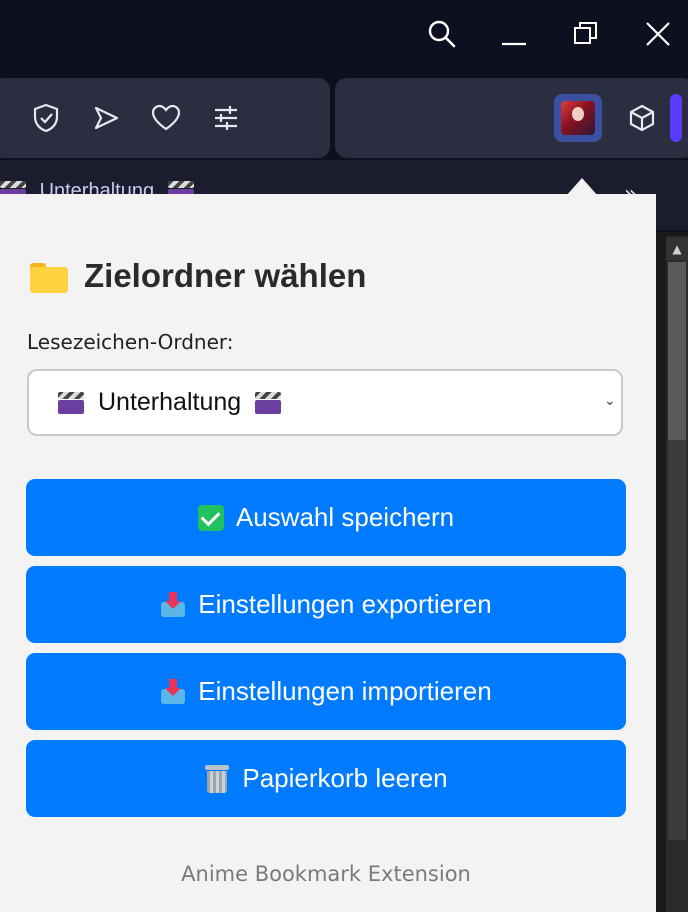 The width and height of the screenshot is (688, 912). Describe the element at coordinates (610, 401) in the screenshot. I see `chevron-down-icon: ⌄` at that location.